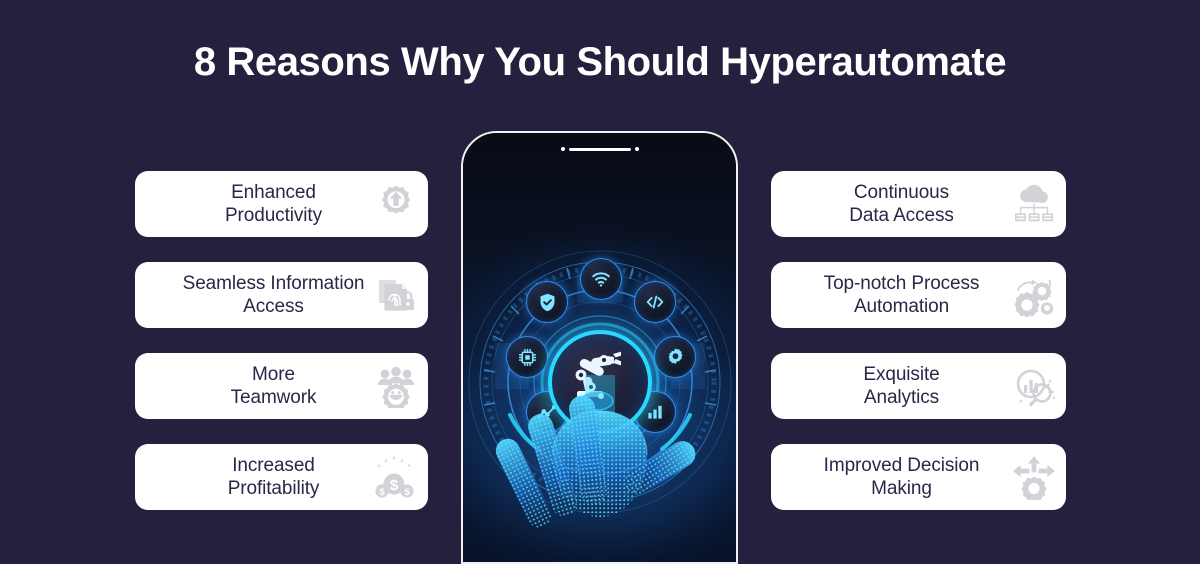  I want to click on card-label-line1: Top-notch Process, so click(901, 283).